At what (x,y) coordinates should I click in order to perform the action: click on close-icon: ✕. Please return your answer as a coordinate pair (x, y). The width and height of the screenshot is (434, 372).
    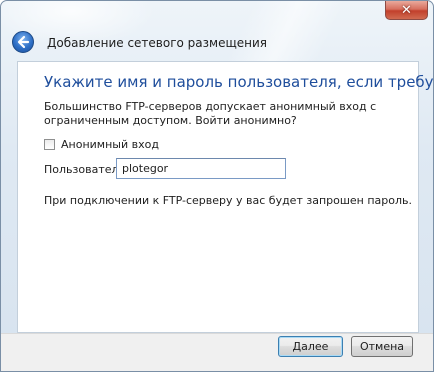
    Looking at the image, I should click on (406, 10).